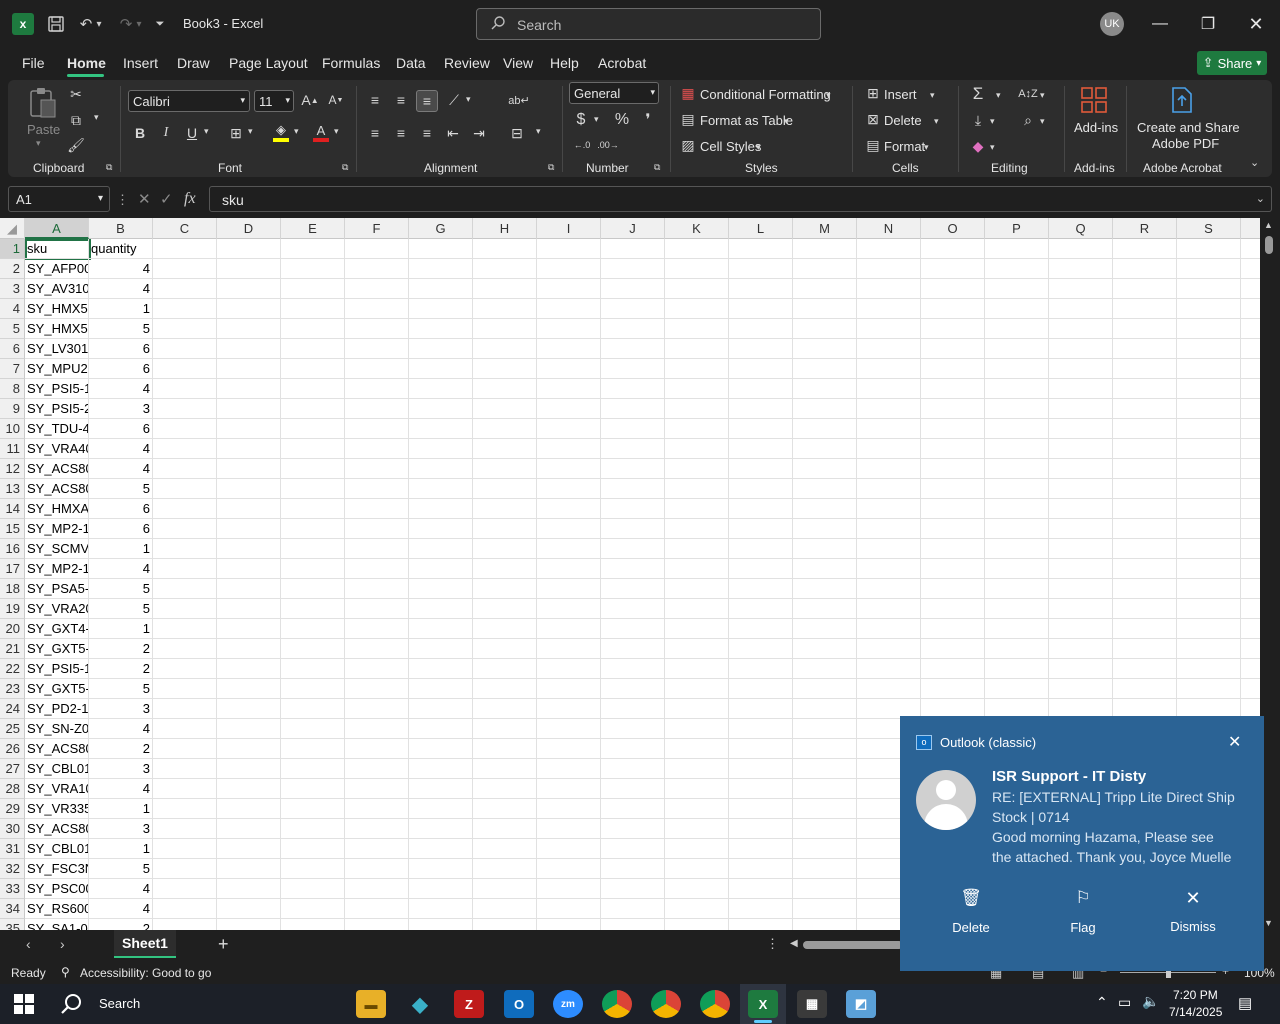  Describe the element at coordinates (1150, 1001) in the screenshot. I see `volume-icon: 🔈` at that location.